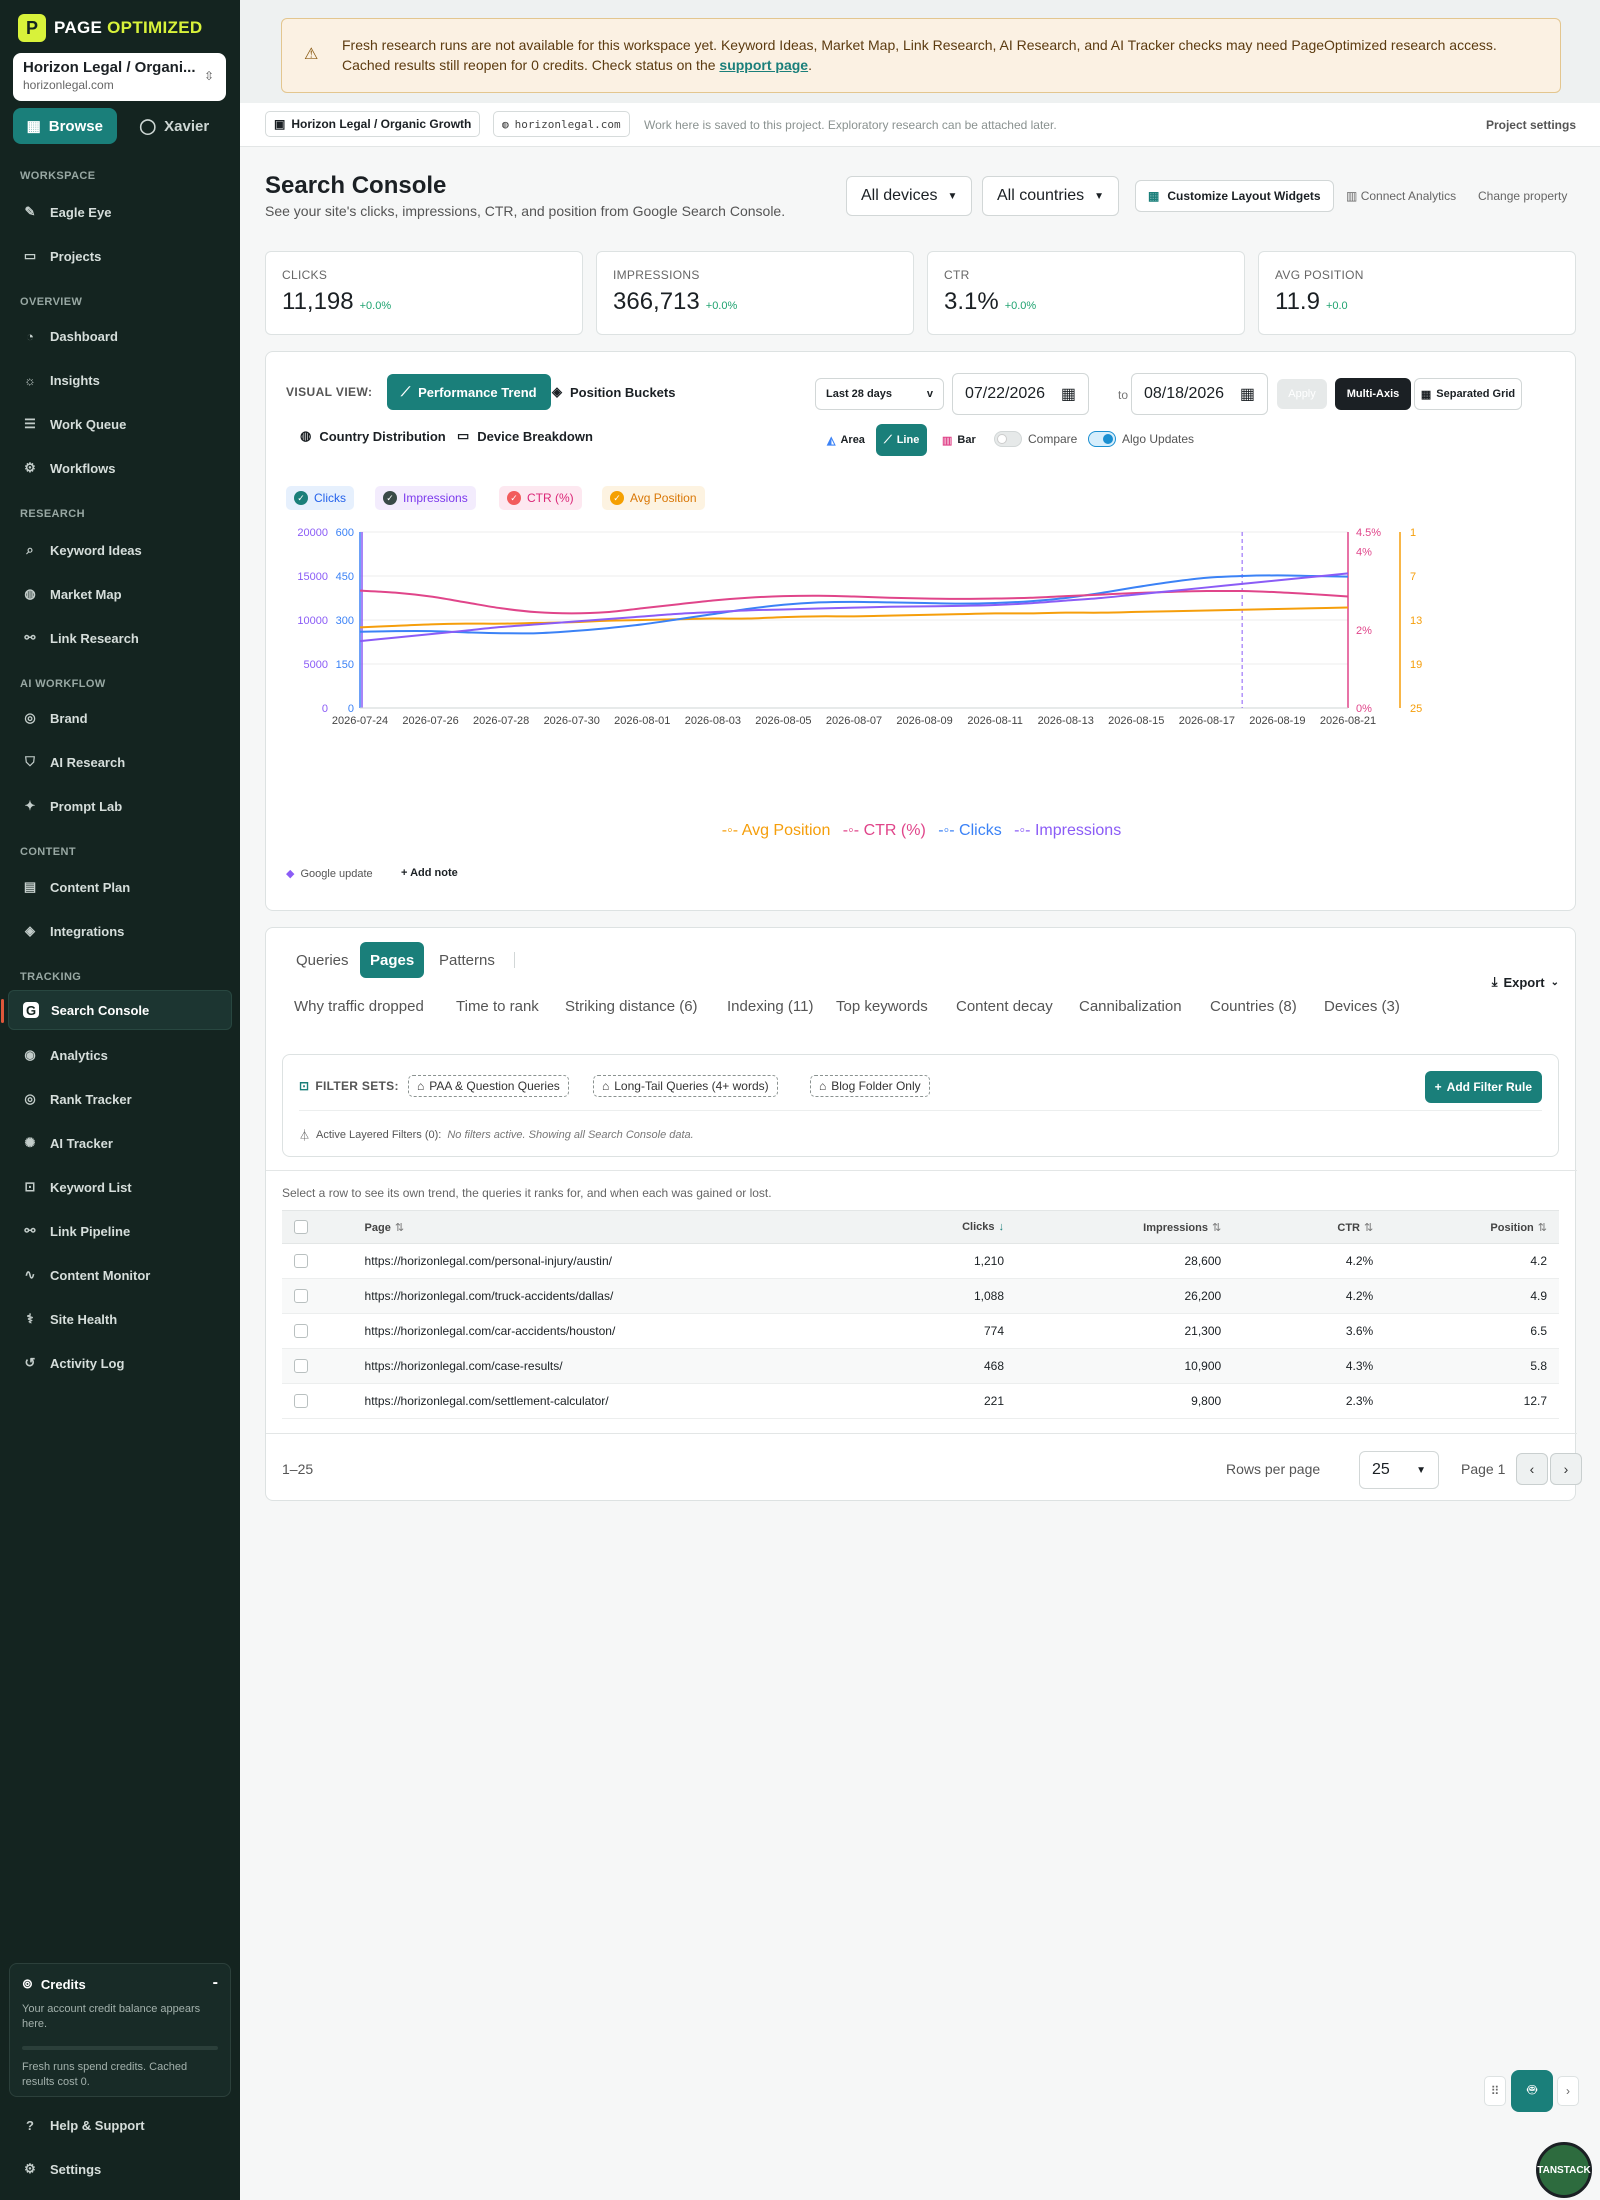 The image size is (1600, 2200). I want to click on sidebar-item-keyword-ideas: ⌕ Keyword Ideas, so click(120, 550).